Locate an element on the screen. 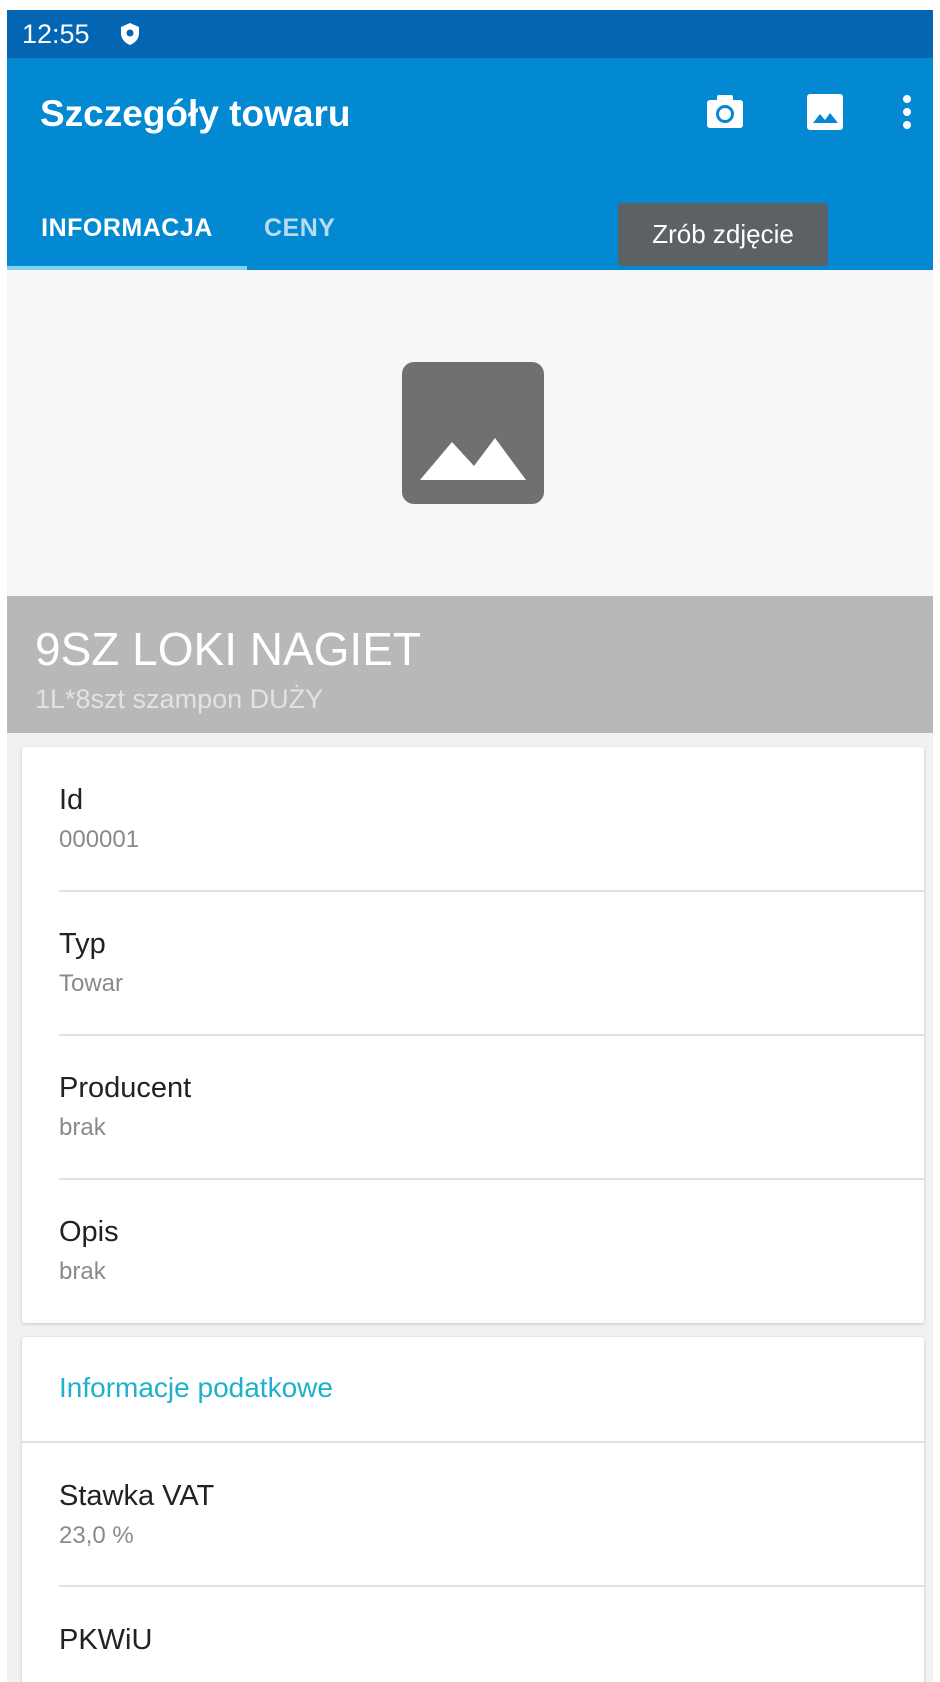 Image resolution: width=940 pixels, height=1682 pixels. field-id: Id 000001 is located at coordinates (473, 819).